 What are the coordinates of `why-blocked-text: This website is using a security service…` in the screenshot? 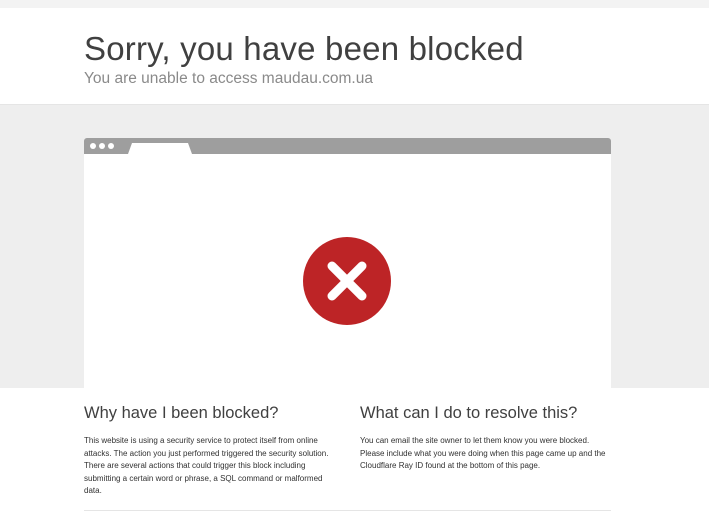 It's located at (206, 465).